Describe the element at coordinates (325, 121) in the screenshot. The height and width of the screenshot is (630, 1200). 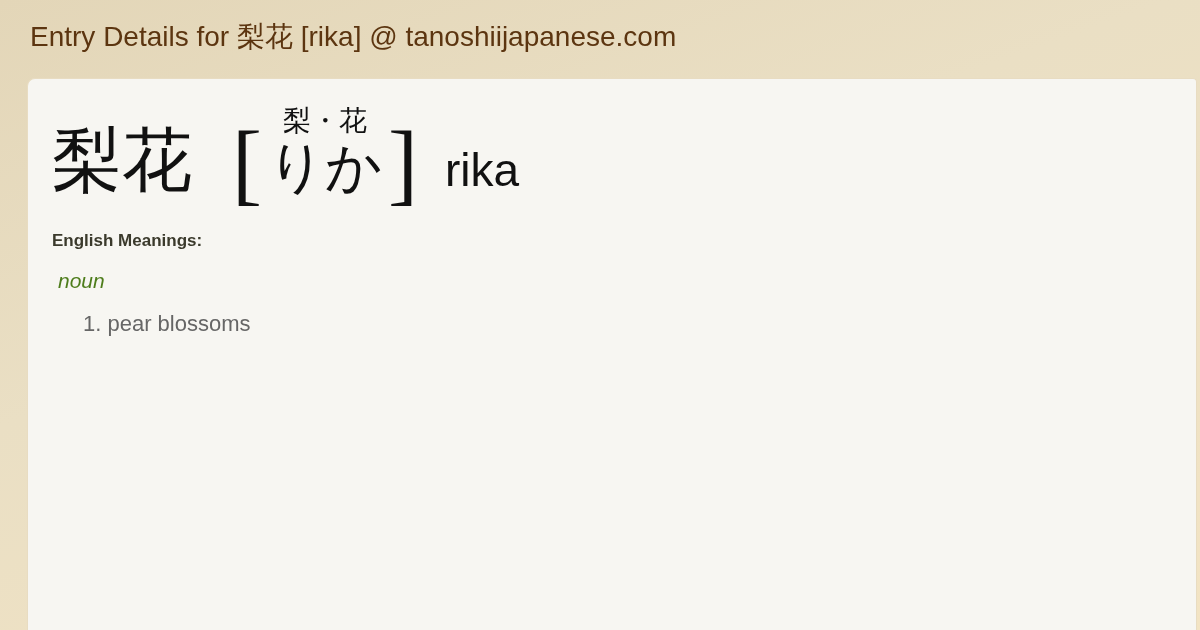
I see `furigana: 梨・花` at that location.